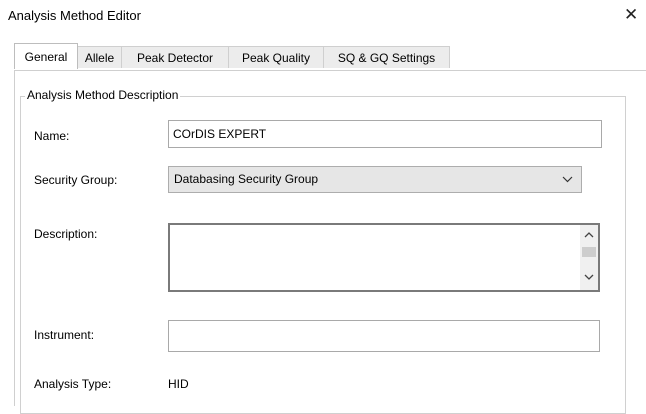  What do you see at coordinates (46, 56) in the screenshot?
I see `tab-general: General` at bounding box center [46, 56].